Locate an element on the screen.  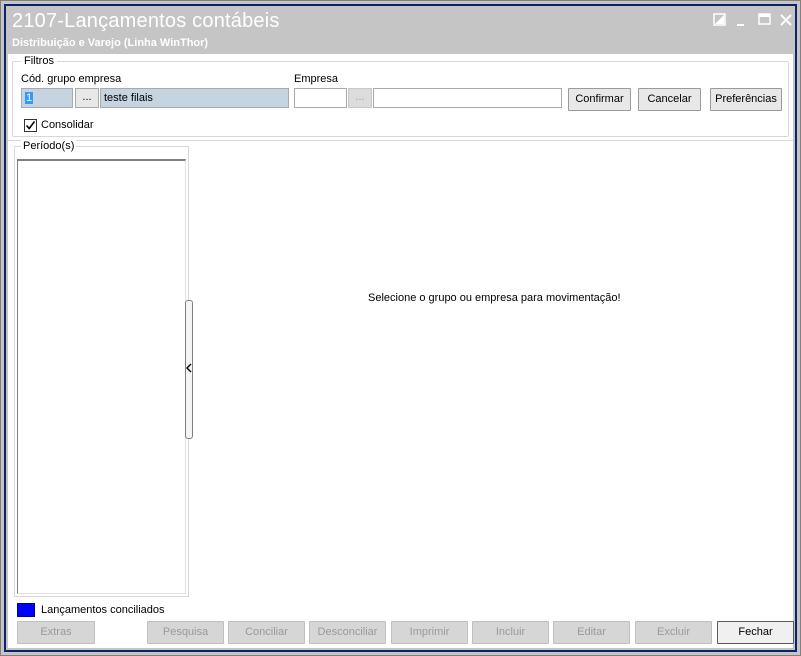
desconciliar-button: Desconciliar is located at coordinates (347, 632).